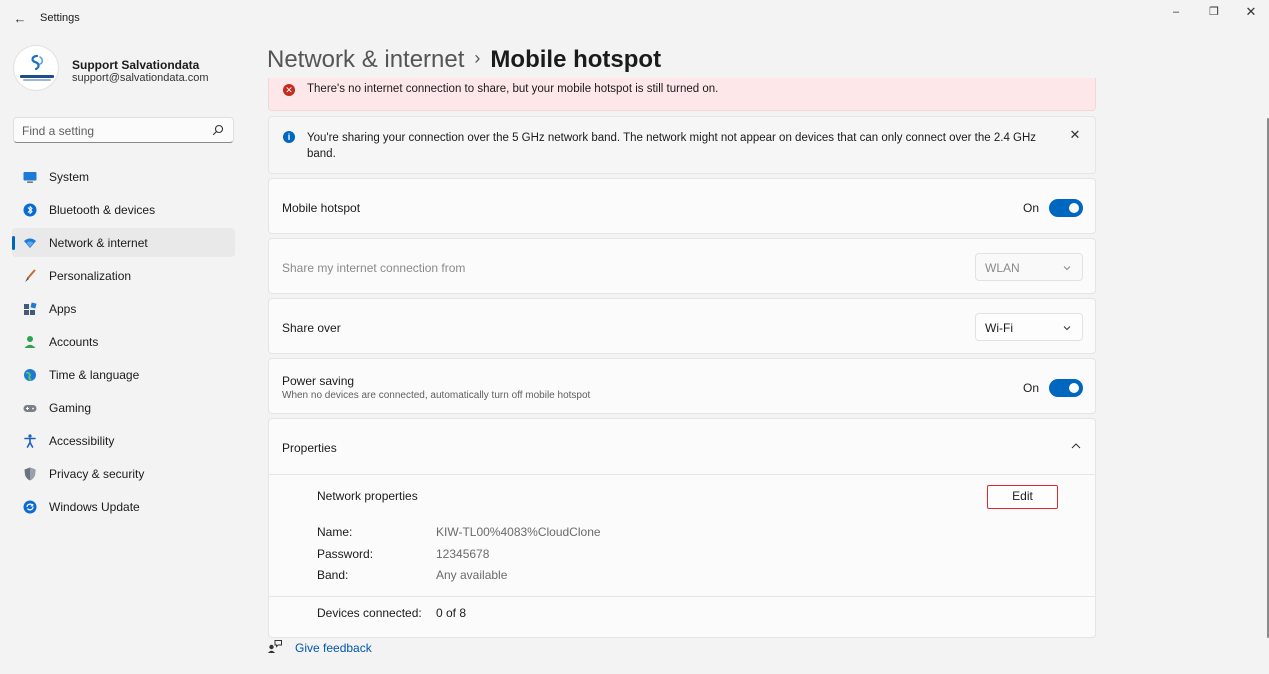 This screenshot has height=674, width=1269. What do you see at coordinates (123, 176) in the screenshot?
I see `sidebar-item-system: System` at bounding box center [123, 176].